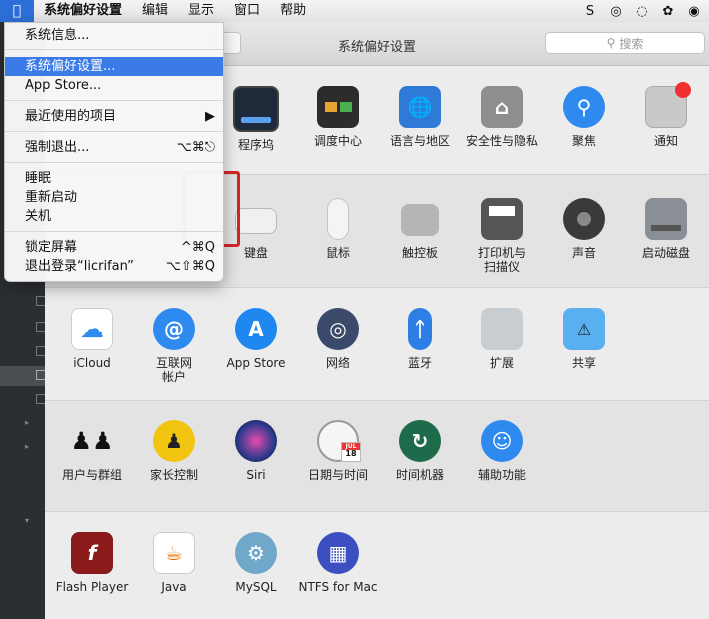 This screenshot has height=619, width=709. I want to click on pane-flash-player: f Flash Player, so click(92, 563).